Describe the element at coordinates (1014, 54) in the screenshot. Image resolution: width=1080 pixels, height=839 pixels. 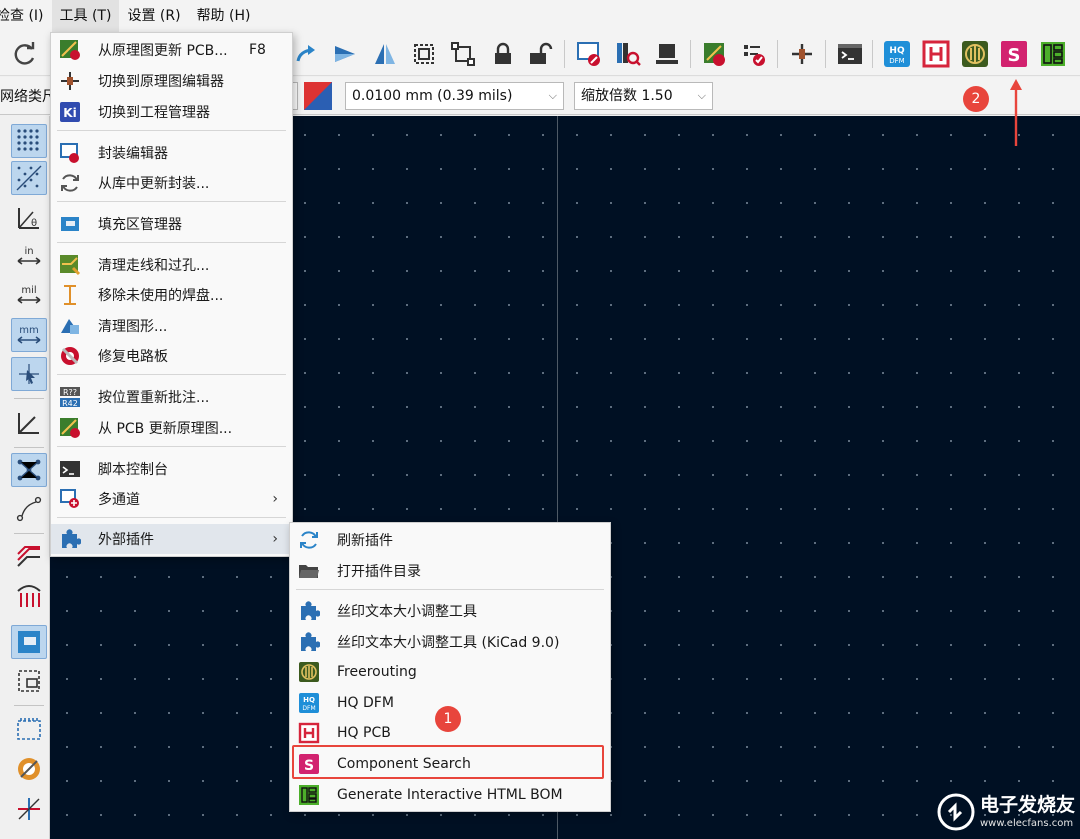
I see `component-search-icon: S` at that location.